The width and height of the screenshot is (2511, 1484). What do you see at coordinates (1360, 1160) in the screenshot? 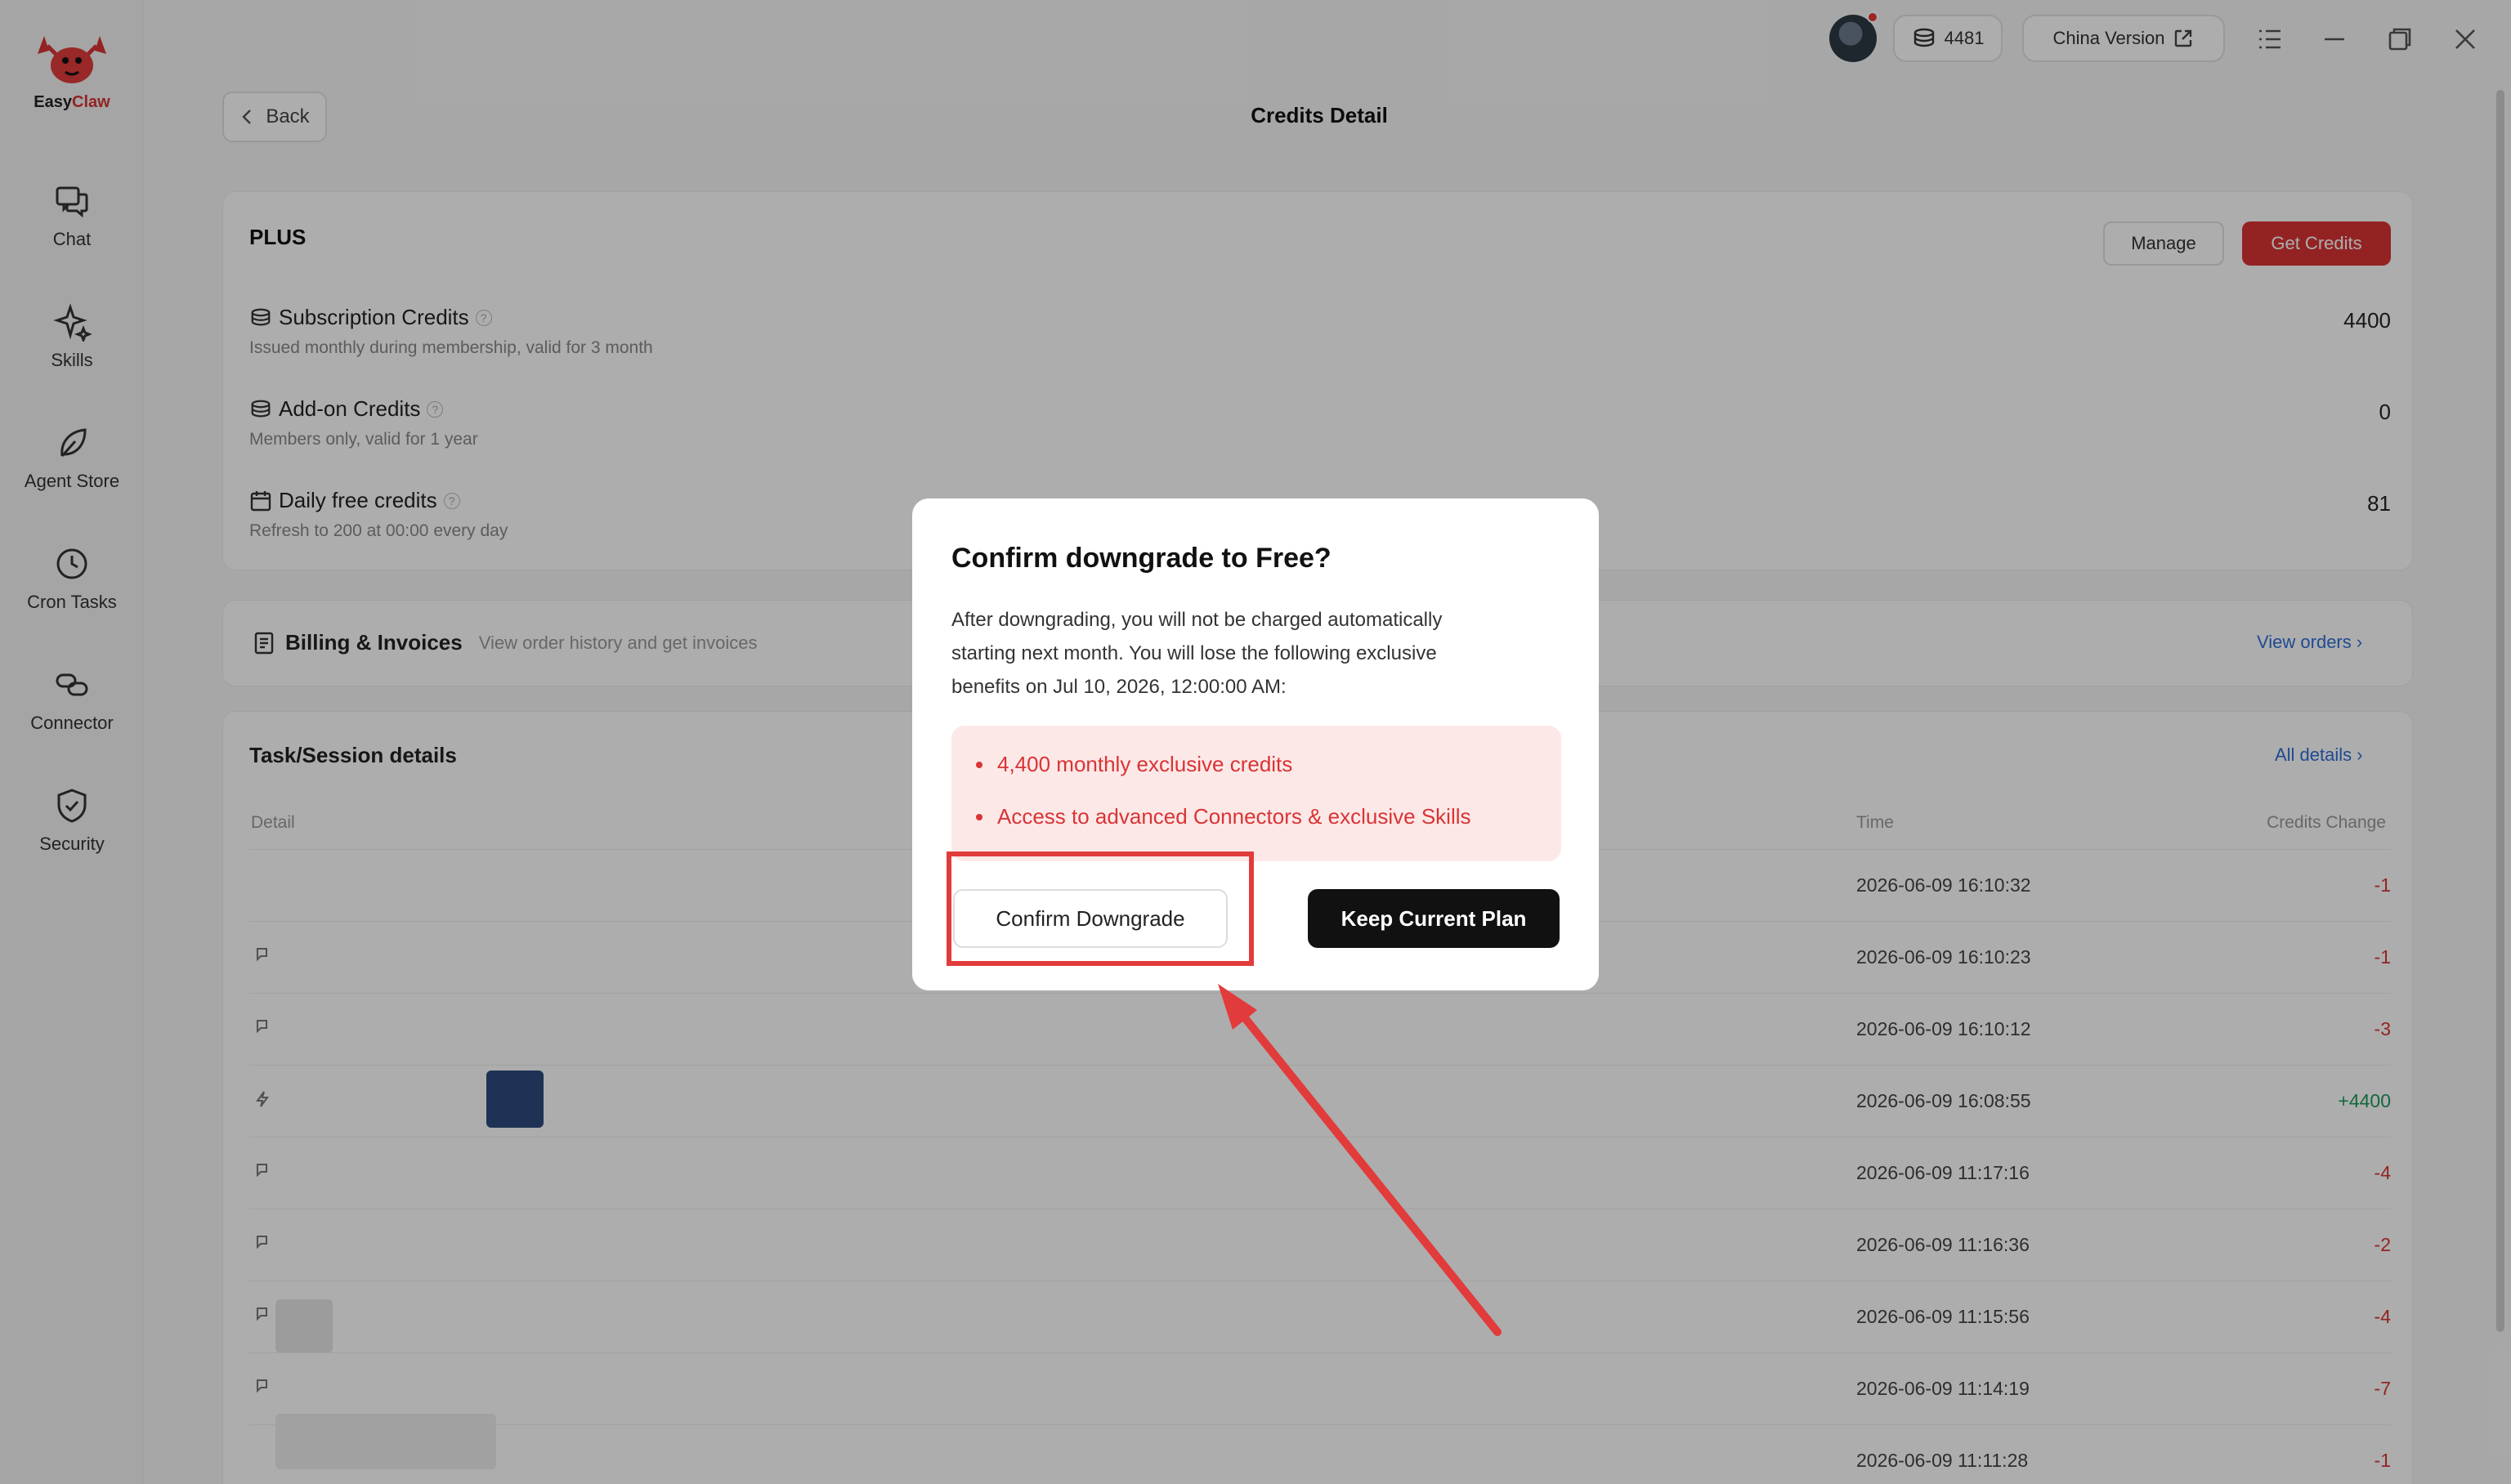
I see `annotation-arrow-icon` at bounding box center [1360, 1160].